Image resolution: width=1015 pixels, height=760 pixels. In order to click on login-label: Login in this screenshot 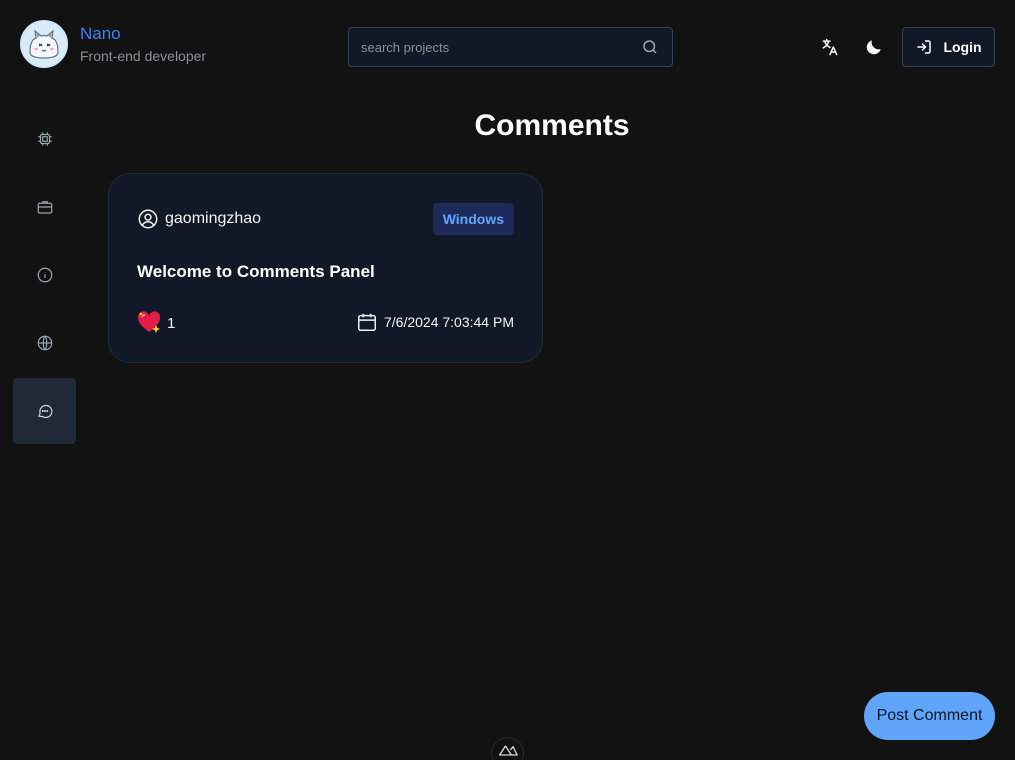, I will do `click(962, 47)`.